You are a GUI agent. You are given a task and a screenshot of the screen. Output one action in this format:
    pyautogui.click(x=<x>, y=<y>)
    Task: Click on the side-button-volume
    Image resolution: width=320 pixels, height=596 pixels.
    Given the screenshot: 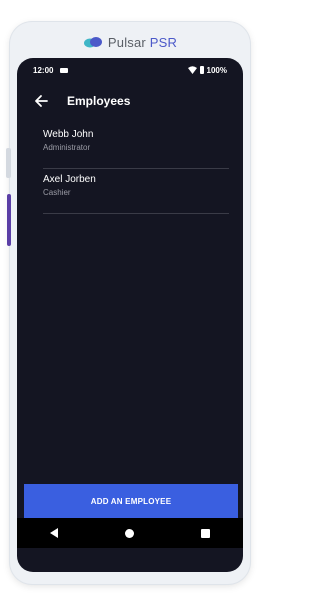 What is the action you would take?
    pyautogui.click(x=8, y=163)
    